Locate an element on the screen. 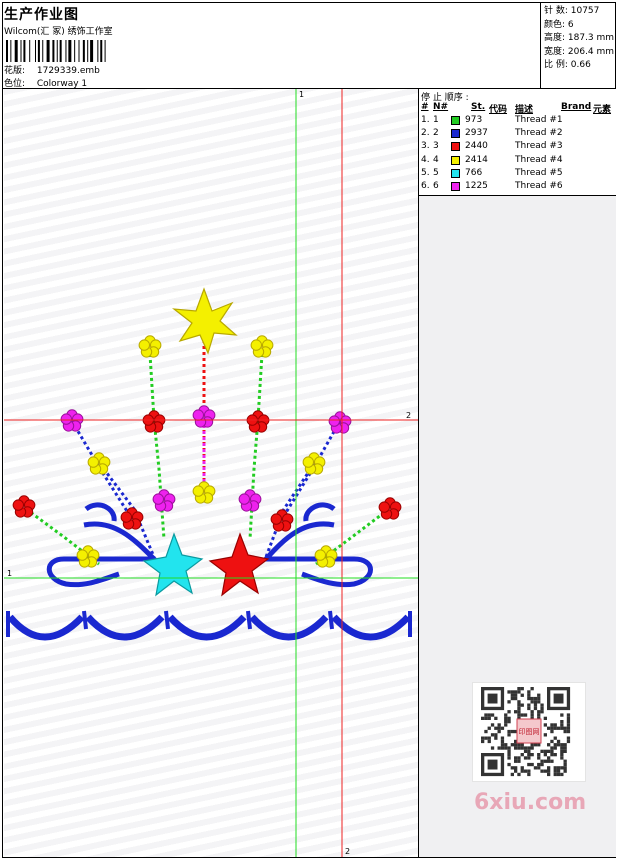  row-index: 2. is located at coordinates (425, 133).